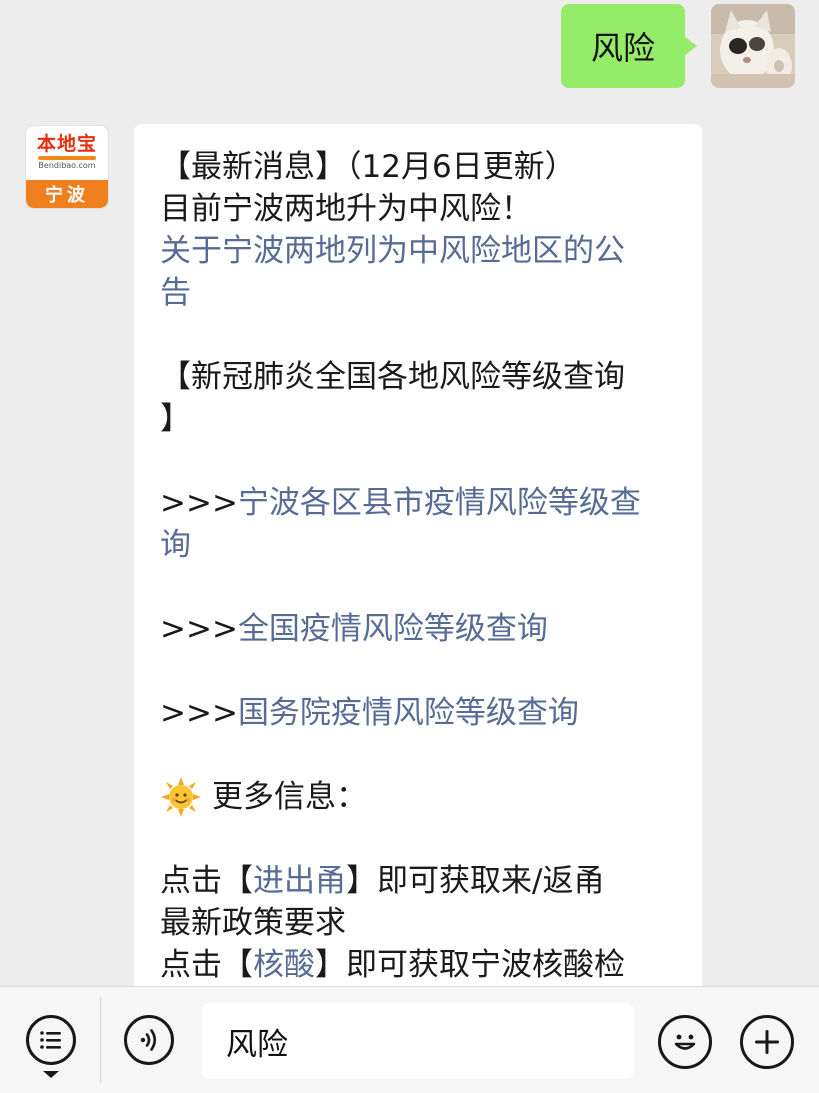 This screenshot has width=819, height=1093. I want to click on outgoing-bubble: 风险, so click(629, 46).